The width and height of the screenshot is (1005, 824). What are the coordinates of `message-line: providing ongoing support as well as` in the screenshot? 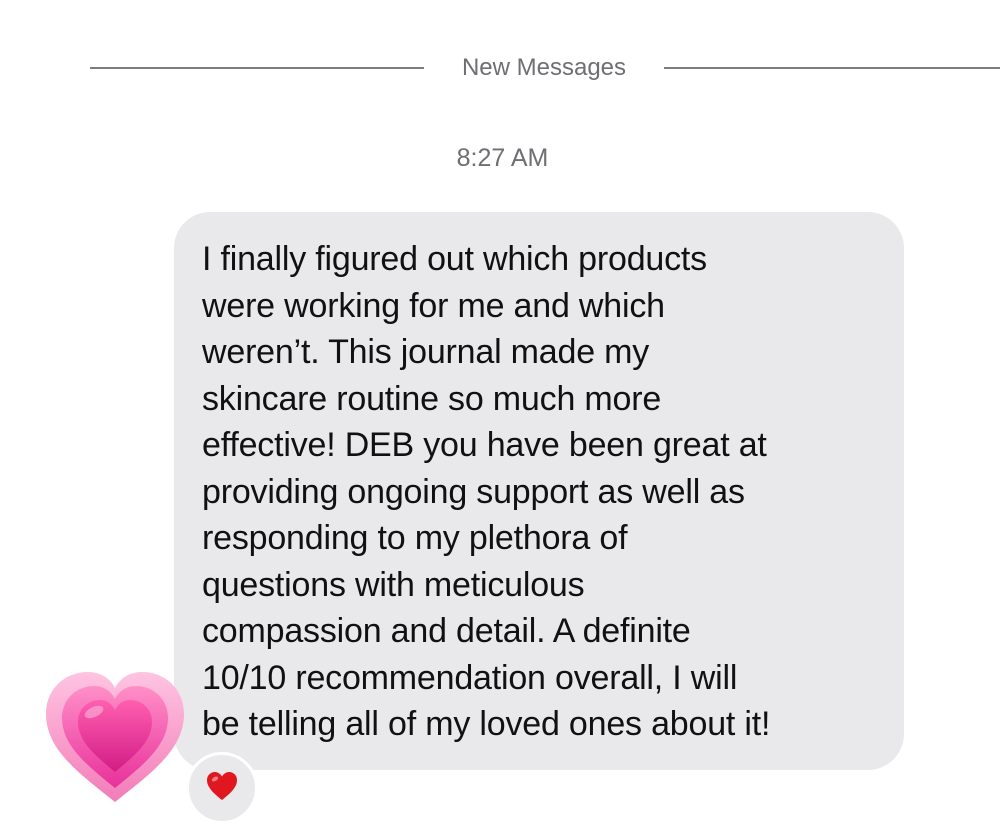 It's located at (473, 491).